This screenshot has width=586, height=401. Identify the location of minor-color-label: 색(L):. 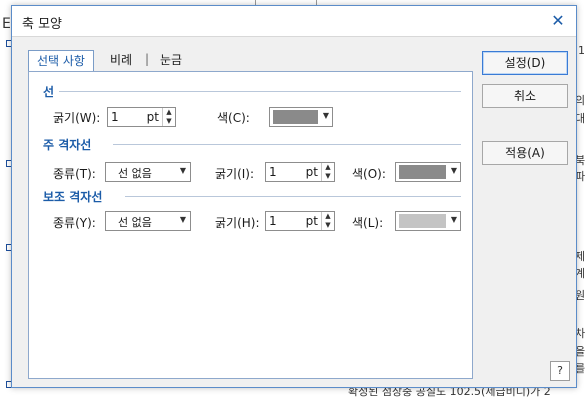
(368, 223).